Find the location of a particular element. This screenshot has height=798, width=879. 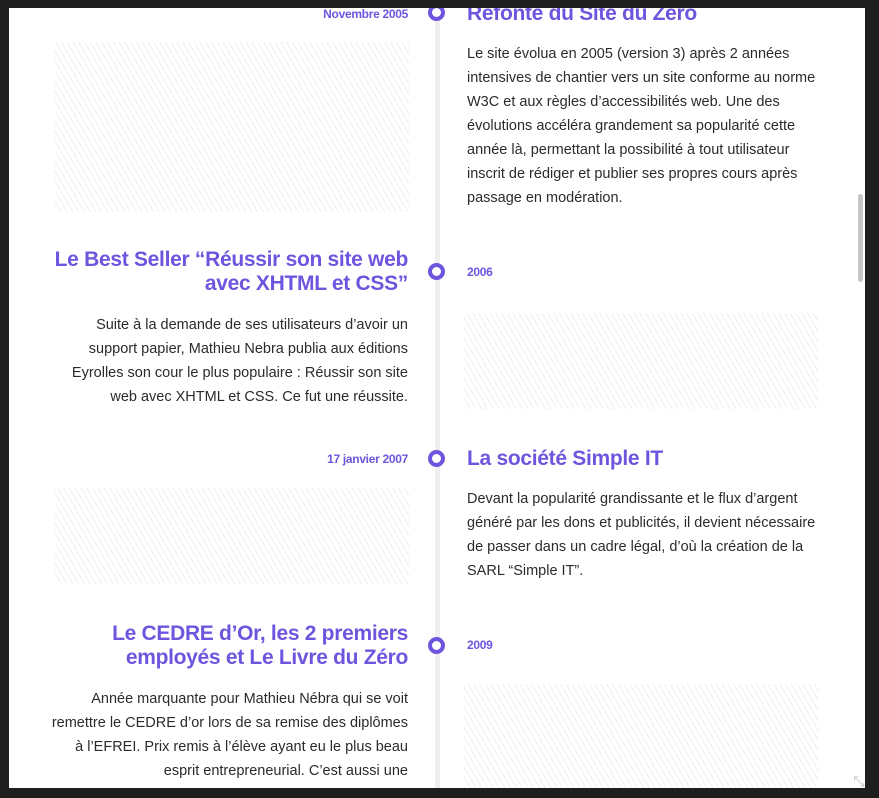

timeline-line is located at coordinates (437, 398).